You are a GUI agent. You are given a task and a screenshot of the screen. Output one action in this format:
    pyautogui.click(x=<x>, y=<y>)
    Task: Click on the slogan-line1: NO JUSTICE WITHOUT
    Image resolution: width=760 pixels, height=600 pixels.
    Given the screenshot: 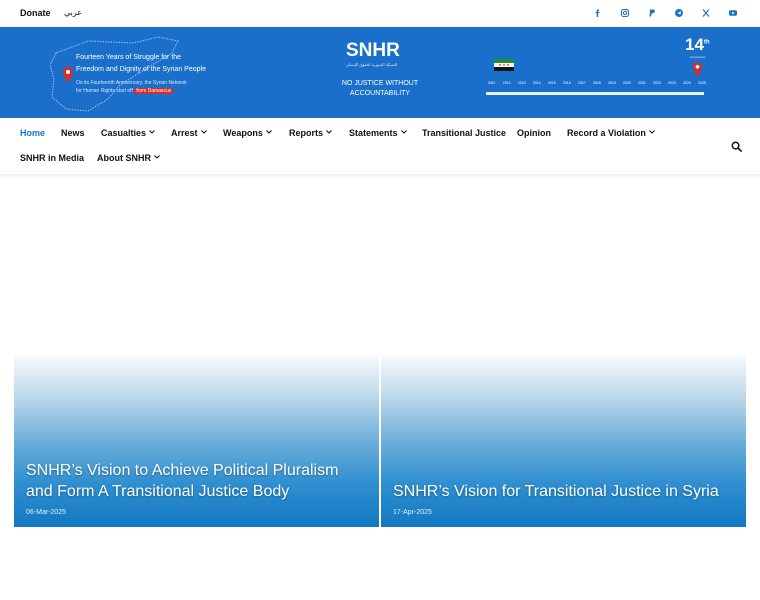 What is the action you would take?
    pyautogui.click(x=380, y=83)
    